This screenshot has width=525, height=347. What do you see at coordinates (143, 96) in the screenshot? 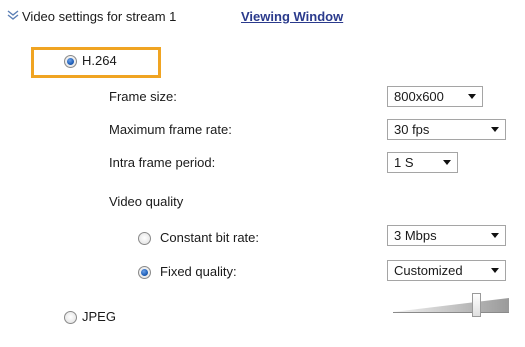
I see `frame-size-label: Frame size:` at bounding box center [143, 96].